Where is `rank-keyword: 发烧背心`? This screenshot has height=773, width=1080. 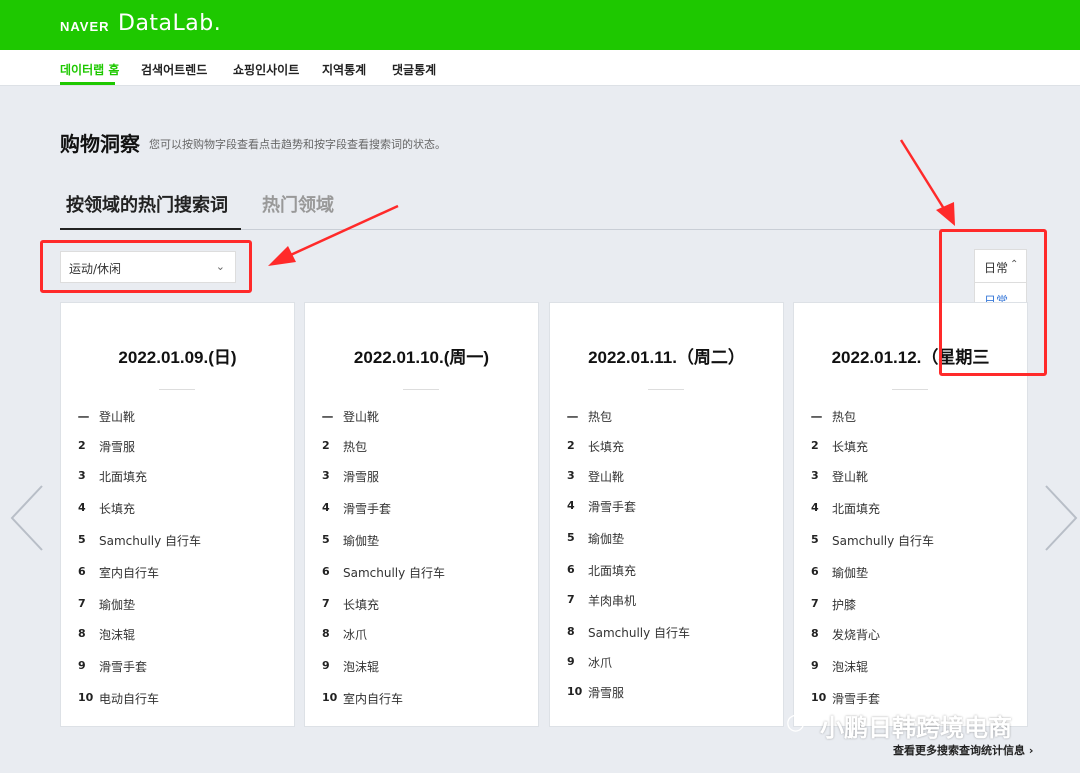
rank-keyword: 发烧背心 is located at coordinates (856, 635).